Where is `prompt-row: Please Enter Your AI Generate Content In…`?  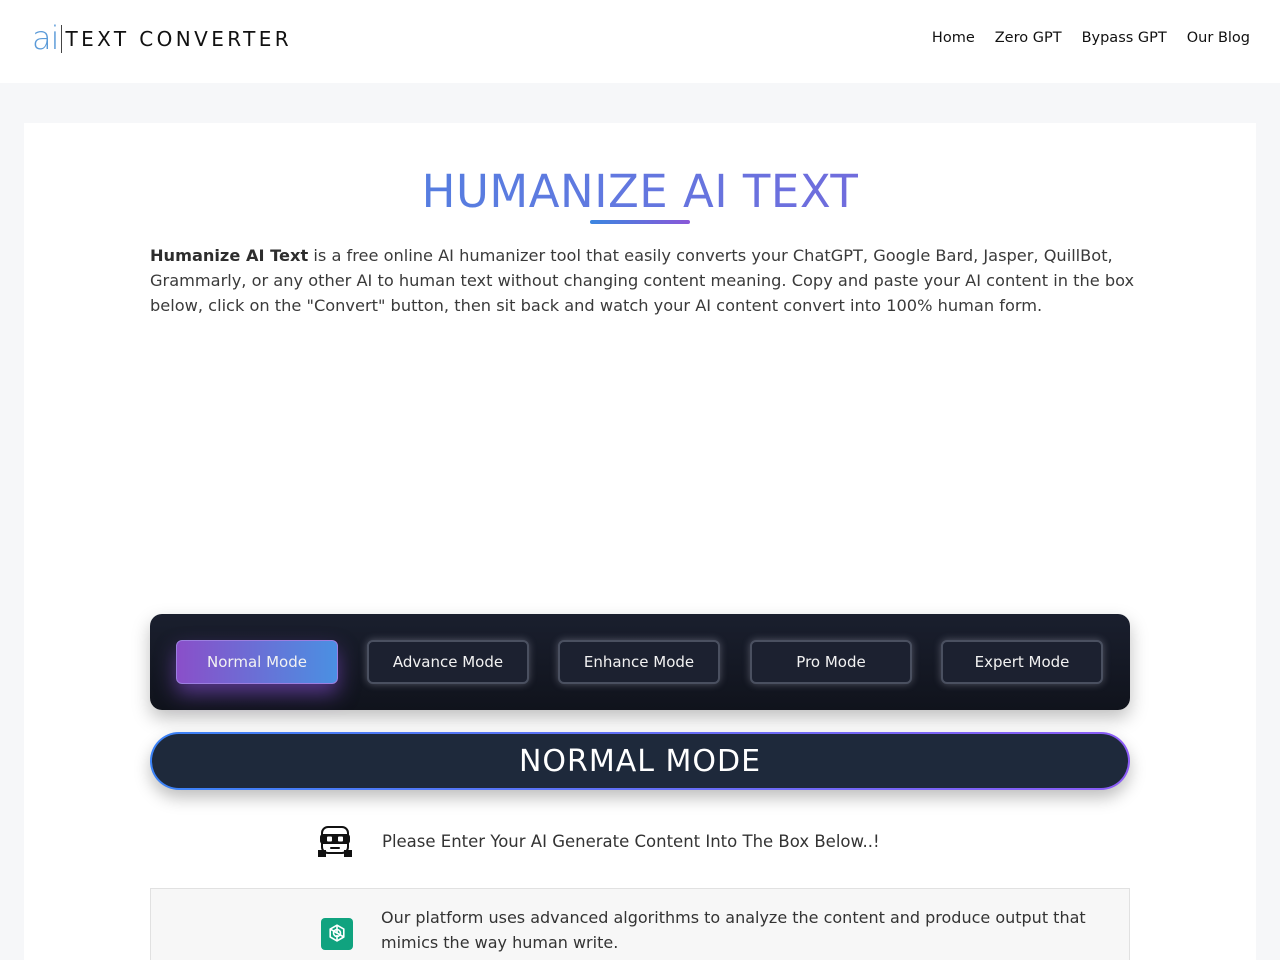
prompt-row: Please Enter Your AI Generate Content In… is located at coordinates (599, 841).